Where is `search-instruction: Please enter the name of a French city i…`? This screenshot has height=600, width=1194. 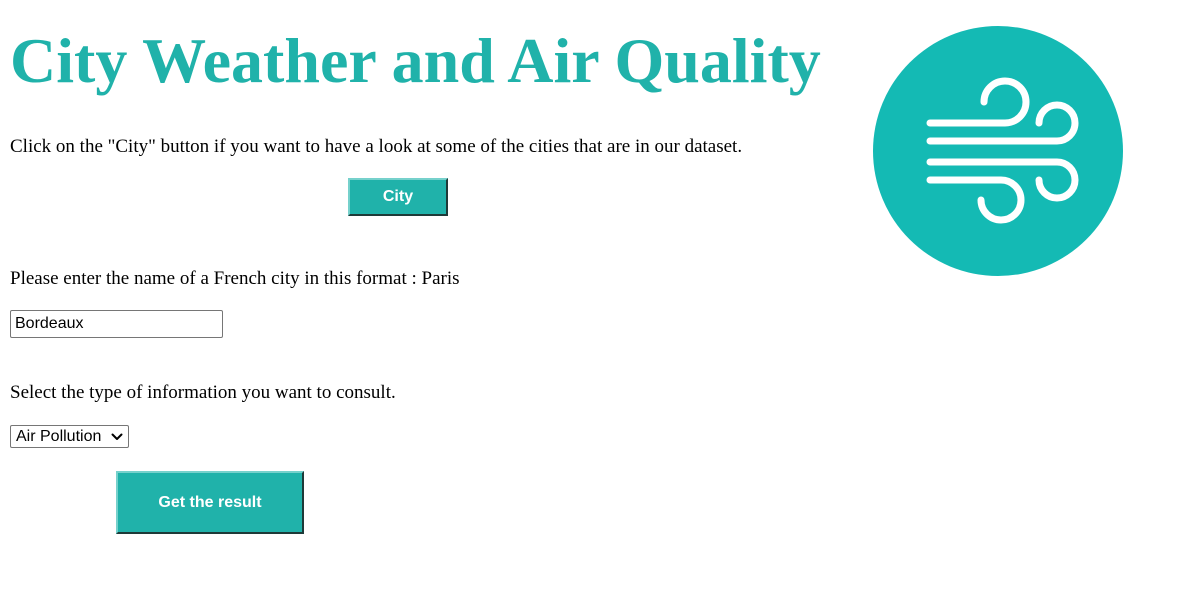 search-instruction: Please enter the name of a French city i… is located at coordinates (235, 278).